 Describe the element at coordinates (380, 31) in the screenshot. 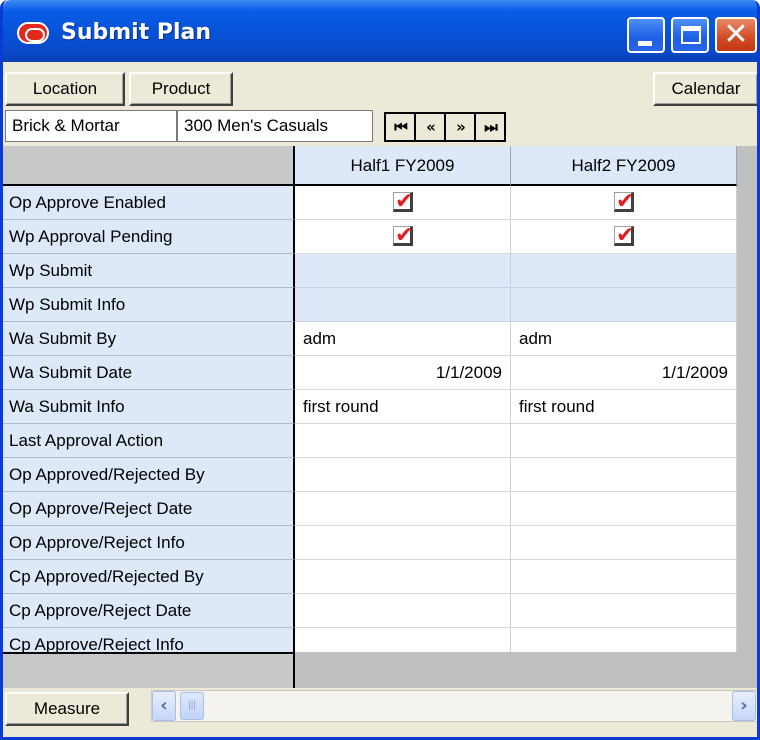

I see `title-bar: Submit Plan ✕` at that location.